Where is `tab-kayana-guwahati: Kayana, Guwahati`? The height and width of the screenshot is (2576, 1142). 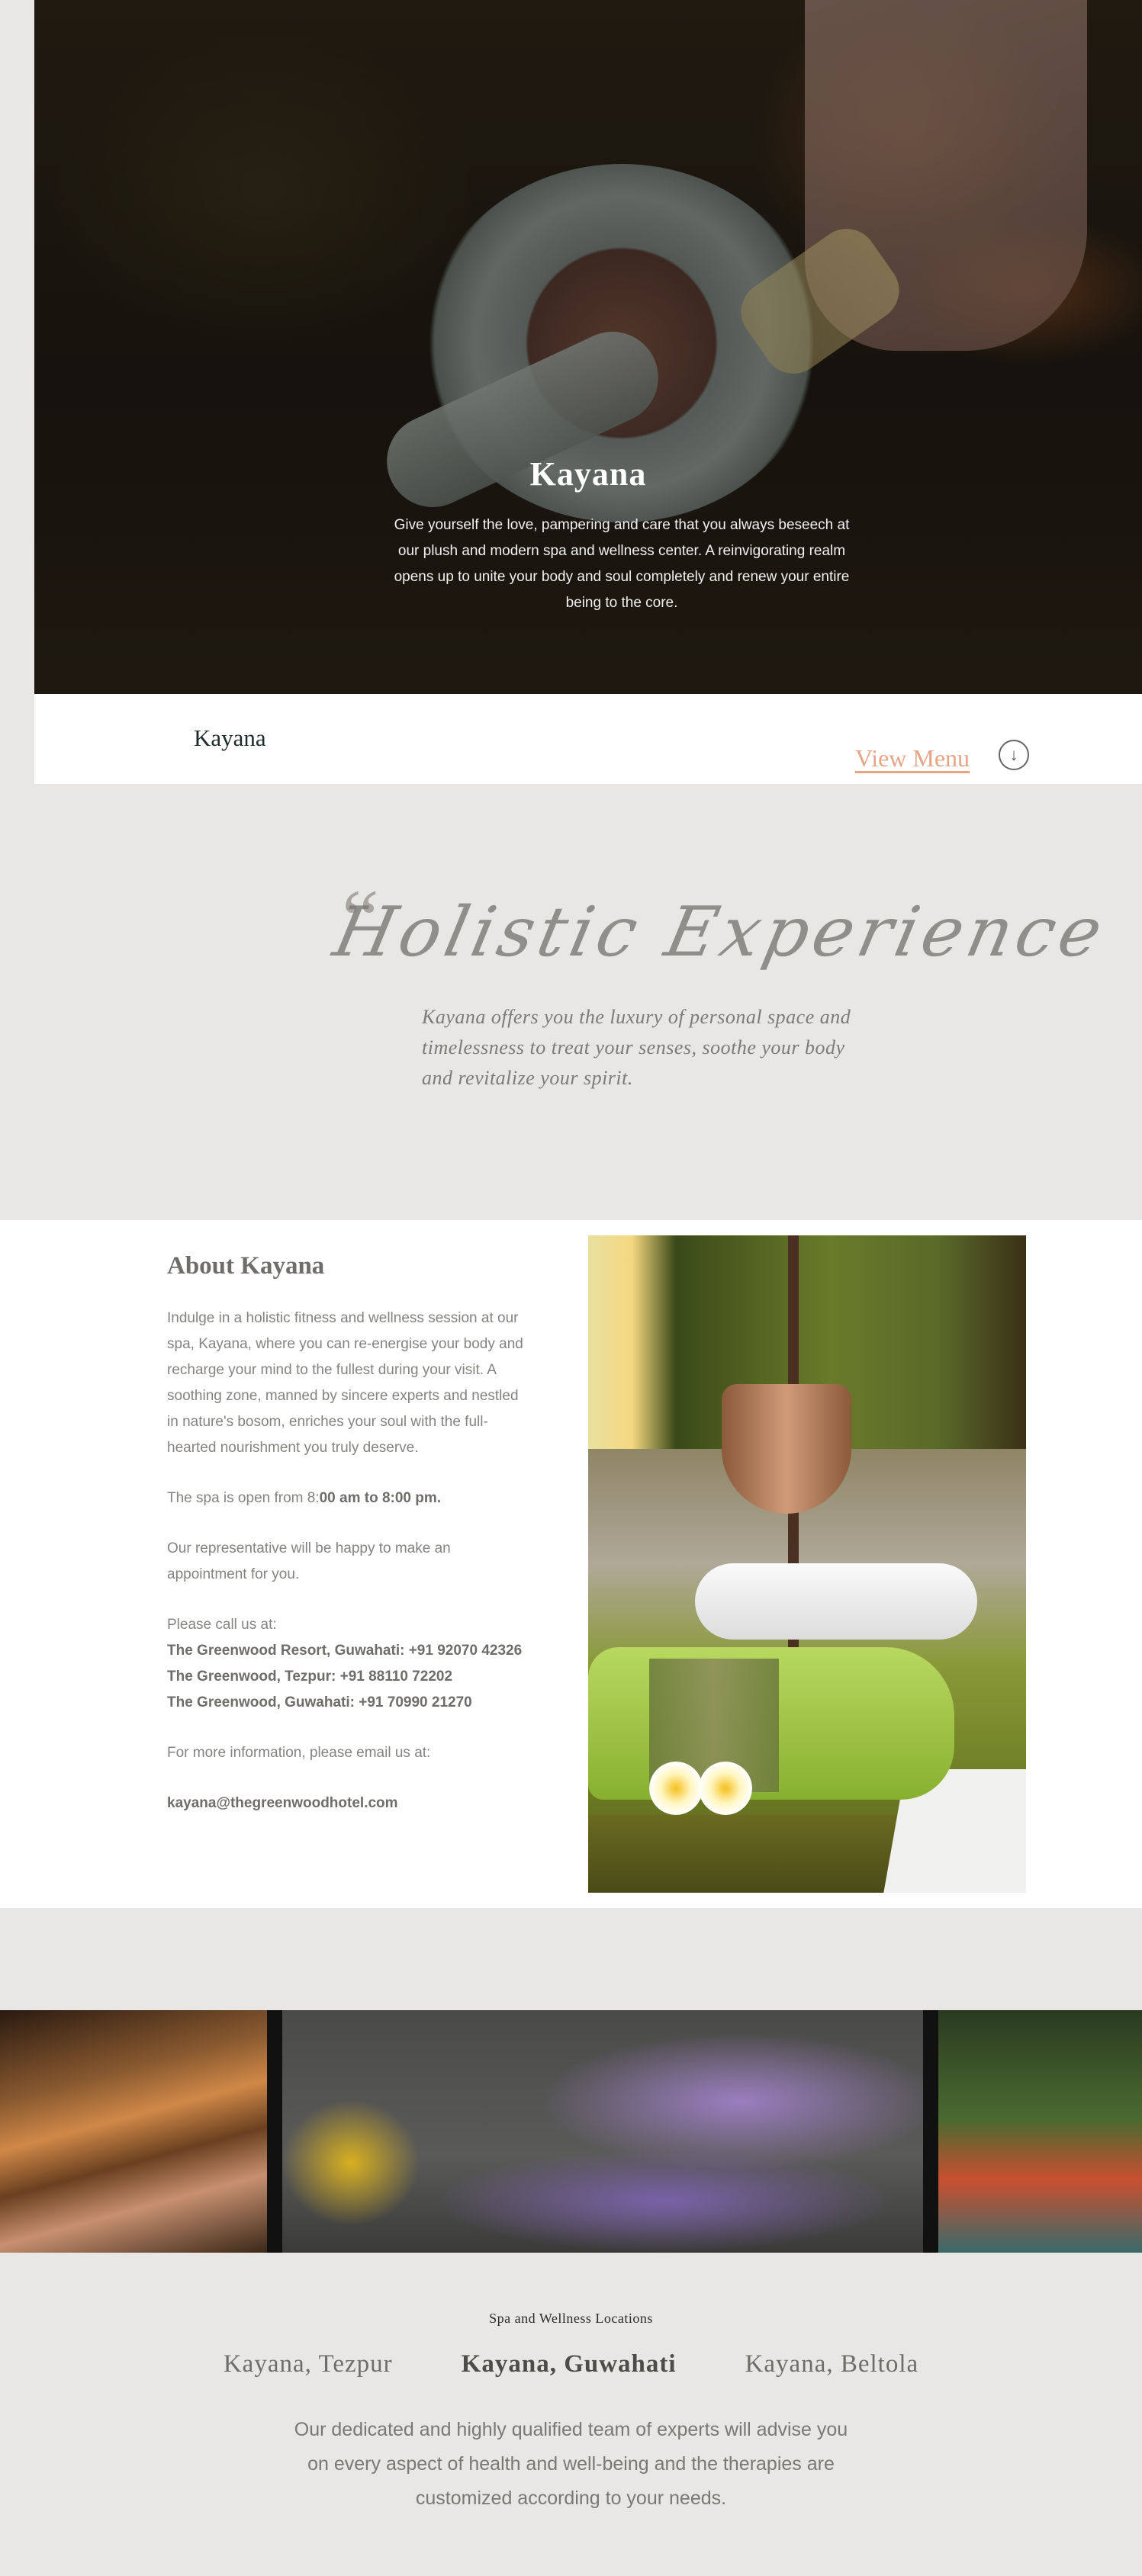 tab-kayana-guwahati: Kayana, Guwahati is located at coordinates (569, 2364).